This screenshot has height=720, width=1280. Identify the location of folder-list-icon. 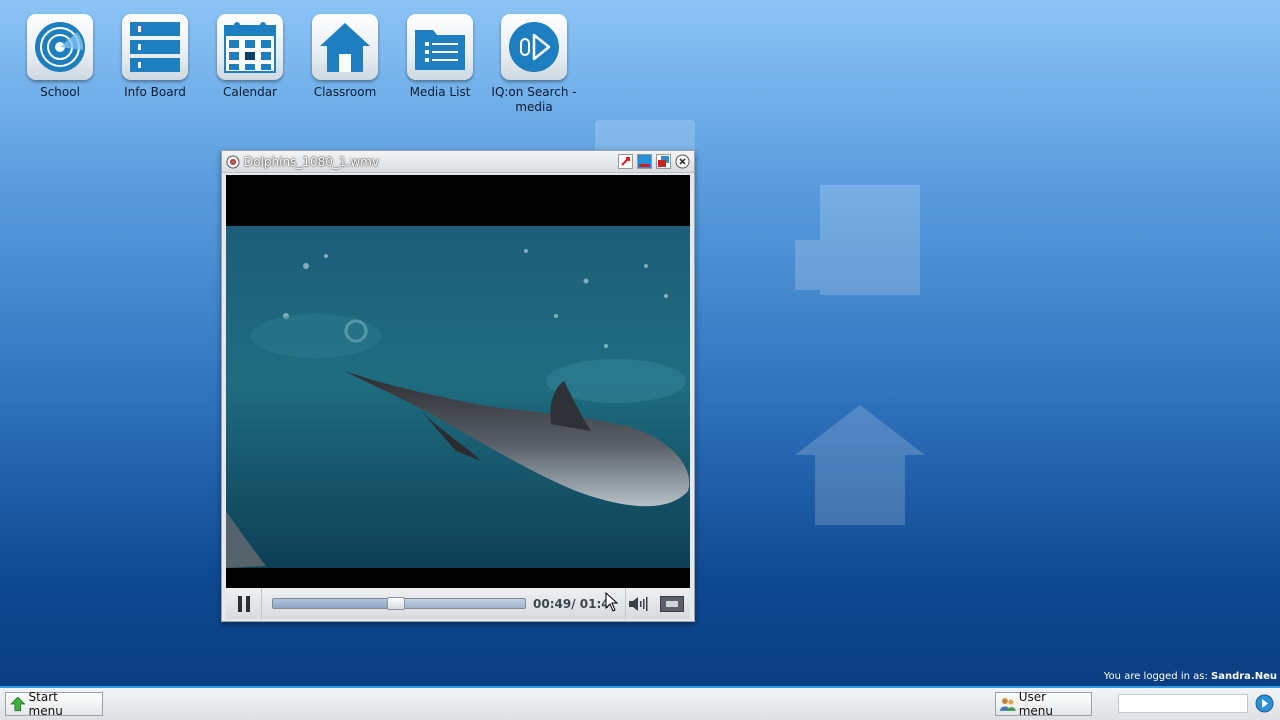
(440, 47).